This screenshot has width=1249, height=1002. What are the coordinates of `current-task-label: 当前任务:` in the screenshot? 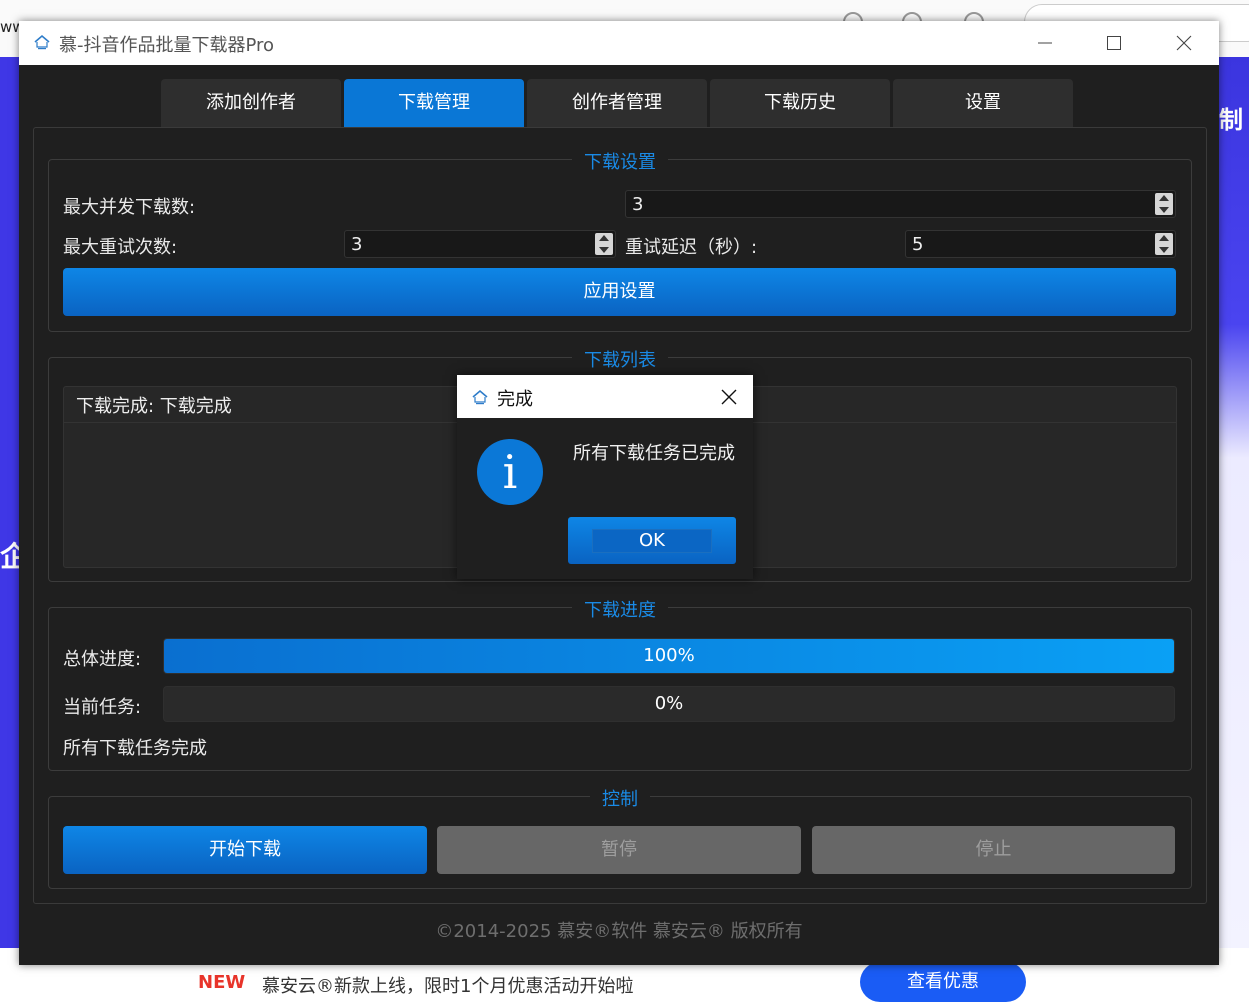 It's located at (102, 707).